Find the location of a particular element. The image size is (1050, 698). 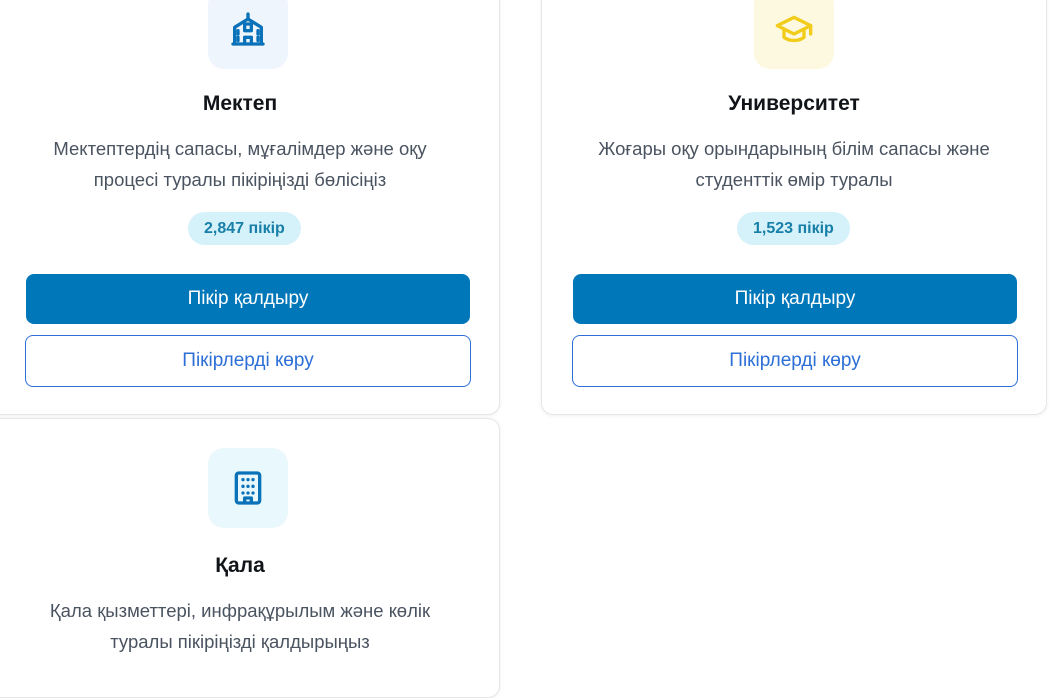

card-title: Университет is located at coordinates (794, 103).